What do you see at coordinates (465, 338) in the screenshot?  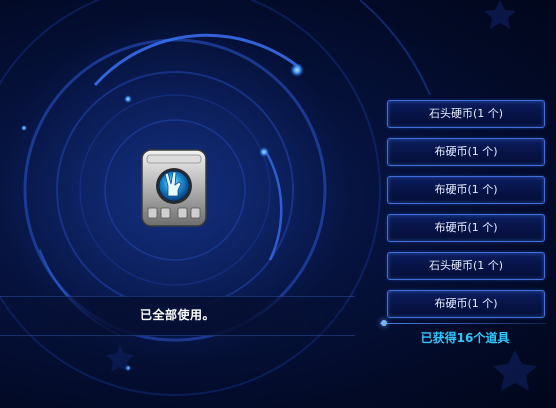 I see `items-obtained-total: 已获得16个道具` at bounding box center [465, 338].